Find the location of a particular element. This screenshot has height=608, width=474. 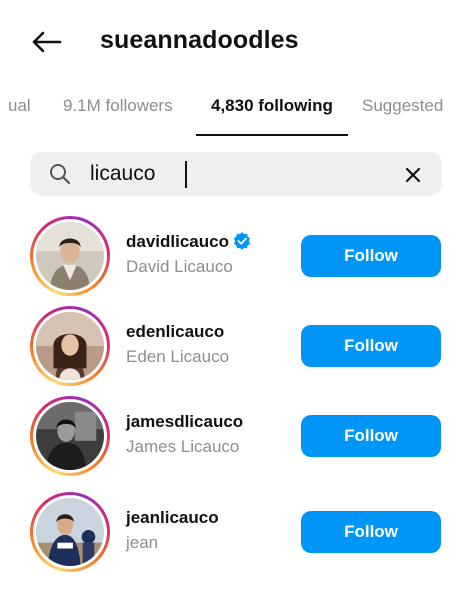

list-item: davidlicauco David Licauco Follow is located at coordinates (237, 257).